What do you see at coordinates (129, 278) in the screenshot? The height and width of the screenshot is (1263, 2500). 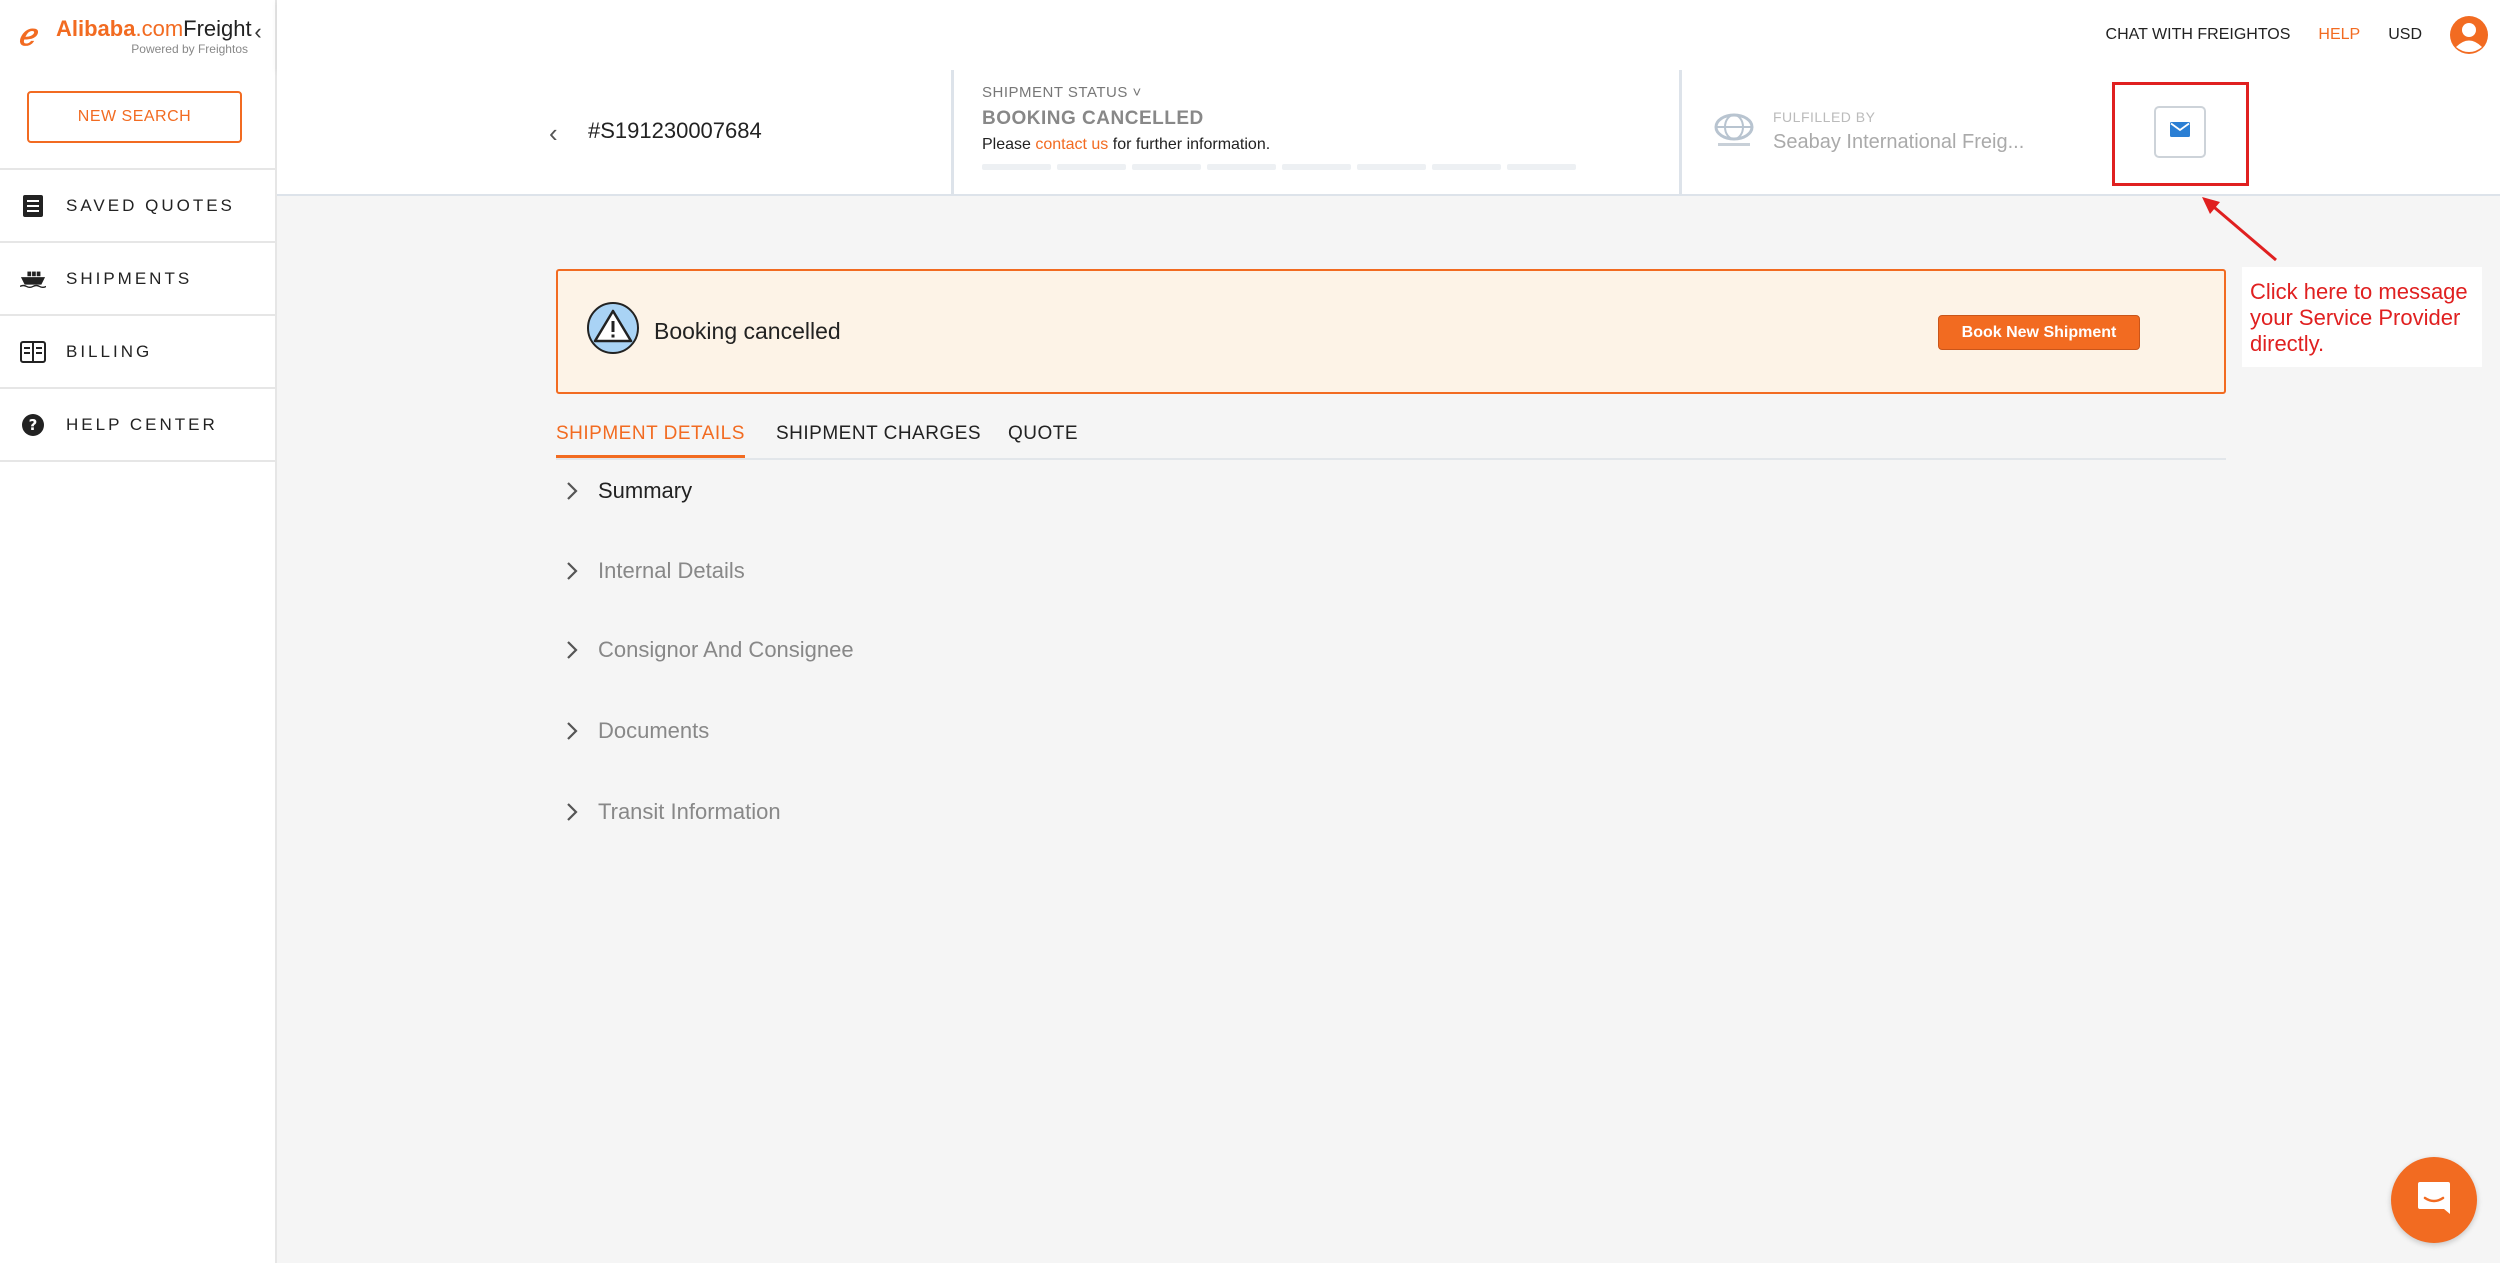 I see `sidebar-item-label: SHIPMENTS` at bounding box center [129, 278].